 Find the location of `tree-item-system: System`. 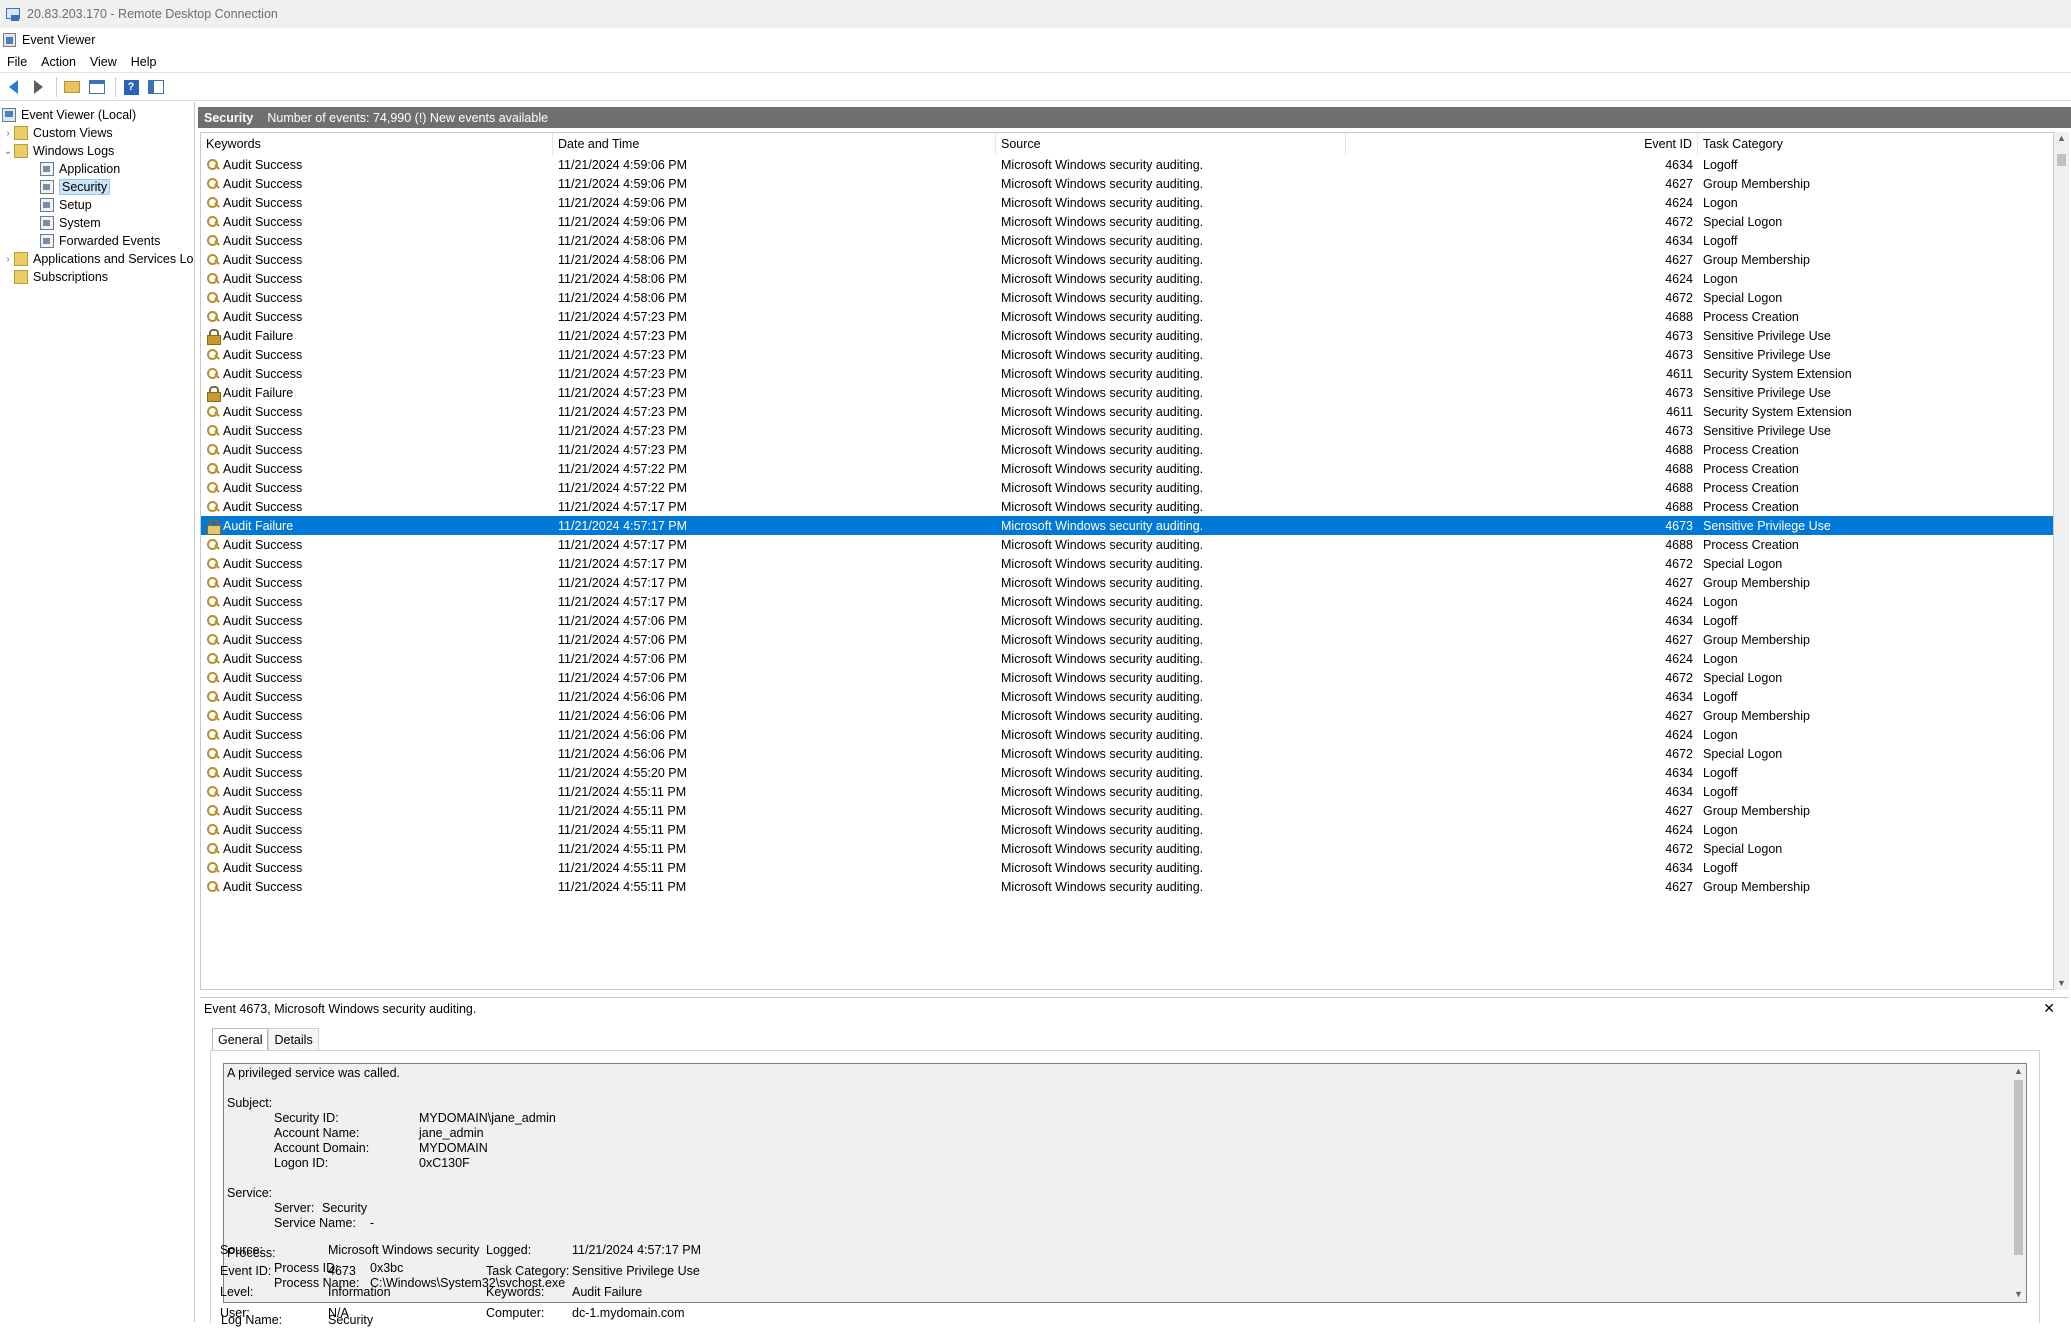

tree-item-system: System is located at coordinates (70, 223).